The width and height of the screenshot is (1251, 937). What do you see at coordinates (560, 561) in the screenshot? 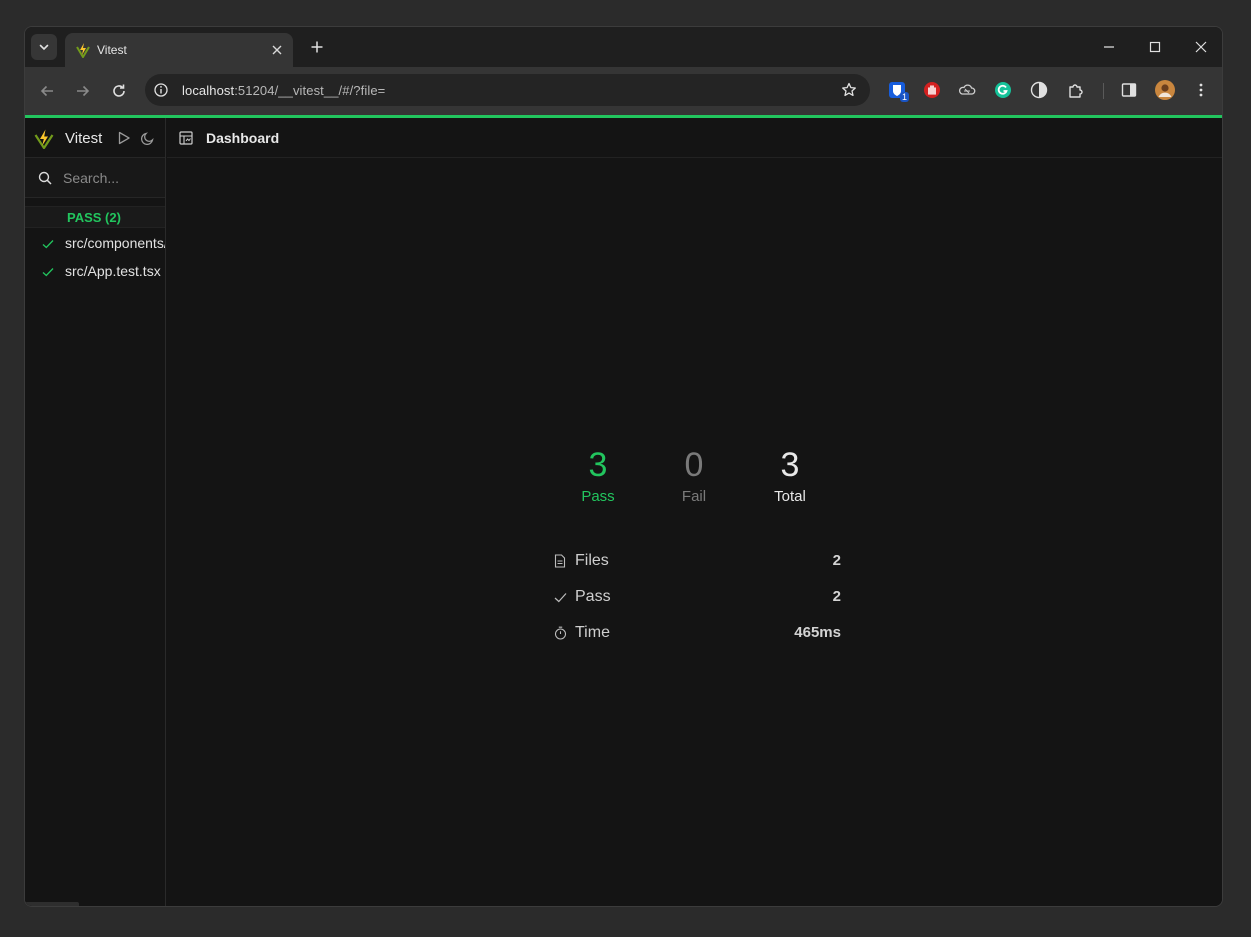
I see `file-icon` at bounding box center [560, 561].